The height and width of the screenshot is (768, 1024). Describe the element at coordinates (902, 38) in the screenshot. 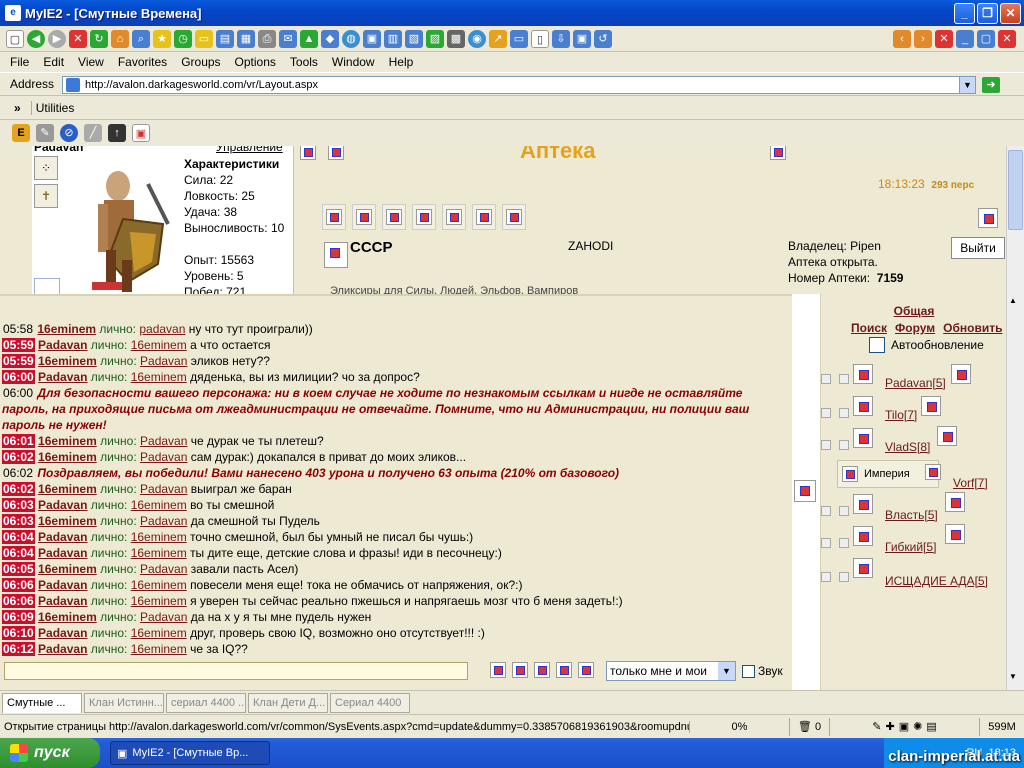

I see `prev-tab-icon: ‹` at that location.